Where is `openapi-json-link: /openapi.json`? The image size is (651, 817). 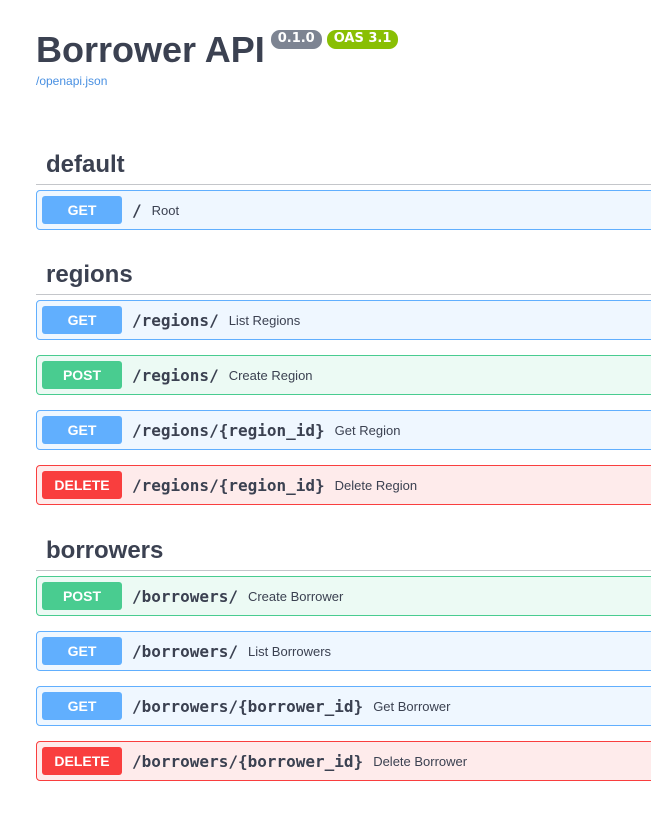
openapi-json-link: /openapi.json is located at coordinates (217, 81).